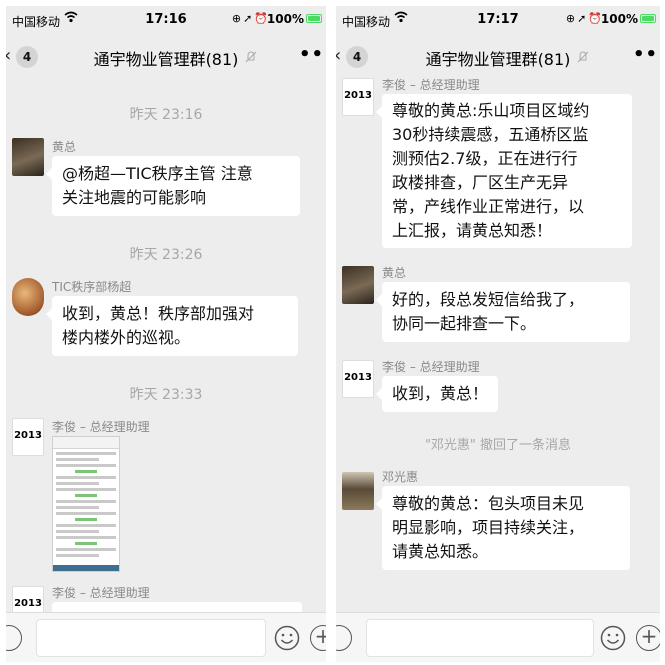 This screenshot has height=665, width=665. Describe the element at coordinates (488, 299) in the screenshot. I see `message-line: 好的，段总发短信给我了，` at that location.